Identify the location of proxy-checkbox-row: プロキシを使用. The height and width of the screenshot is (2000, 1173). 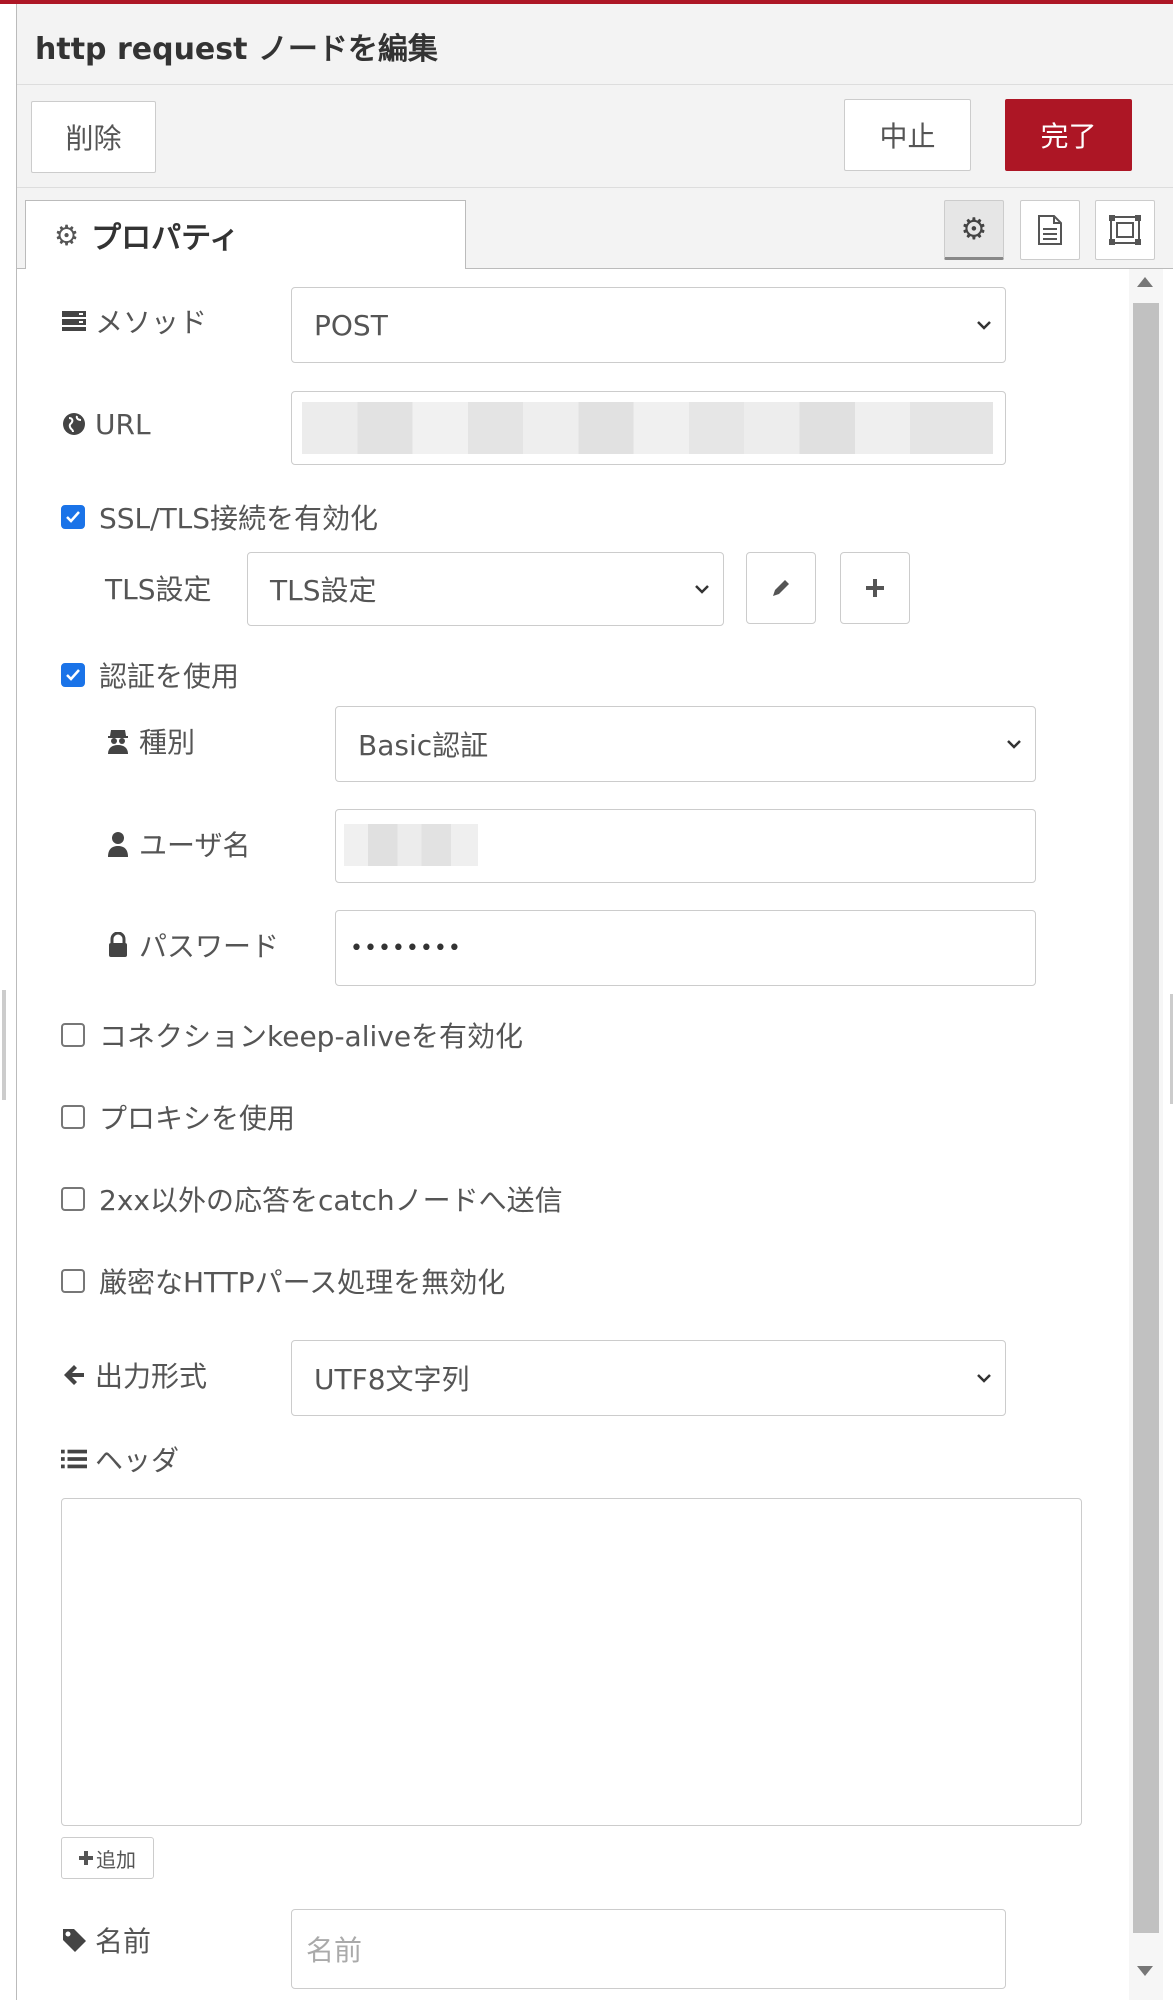
(178, 1117).